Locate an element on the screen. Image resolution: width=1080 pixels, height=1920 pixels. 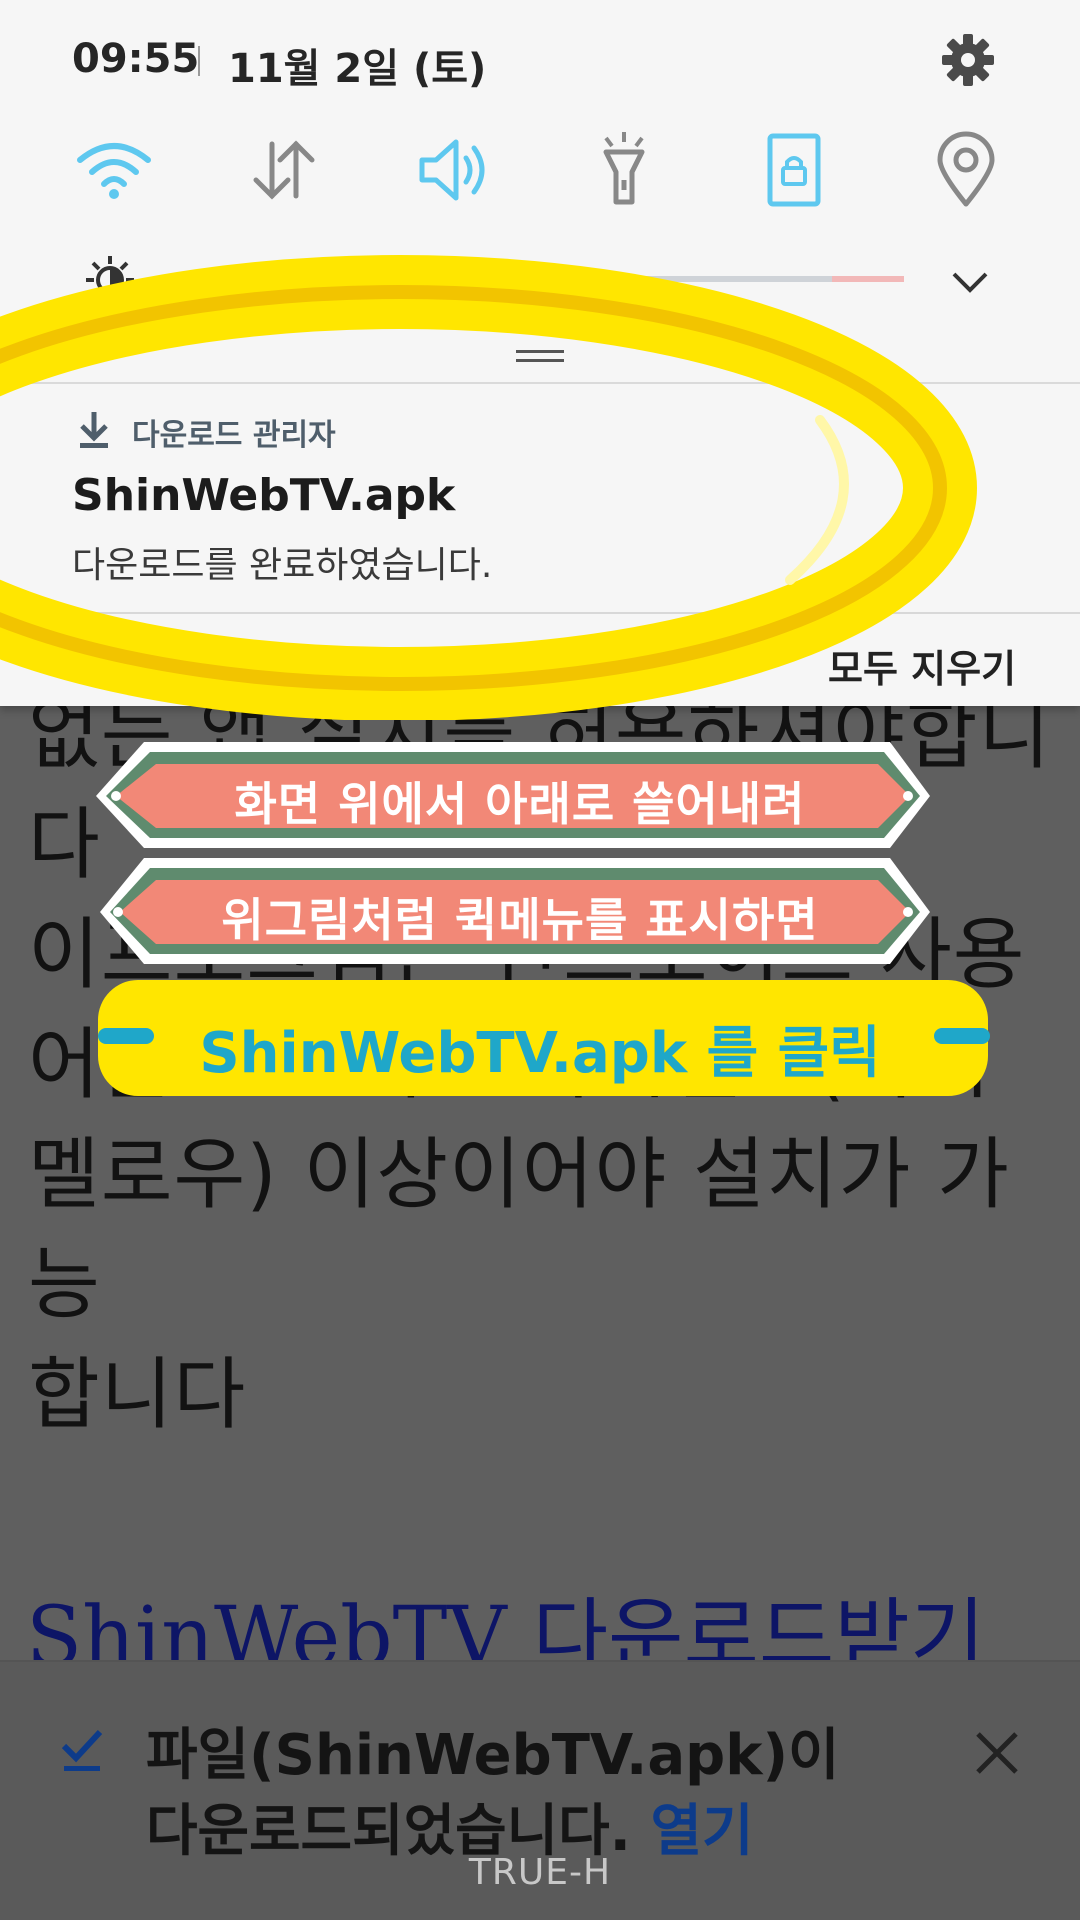
location-icon is located at coordinates (966, 170).